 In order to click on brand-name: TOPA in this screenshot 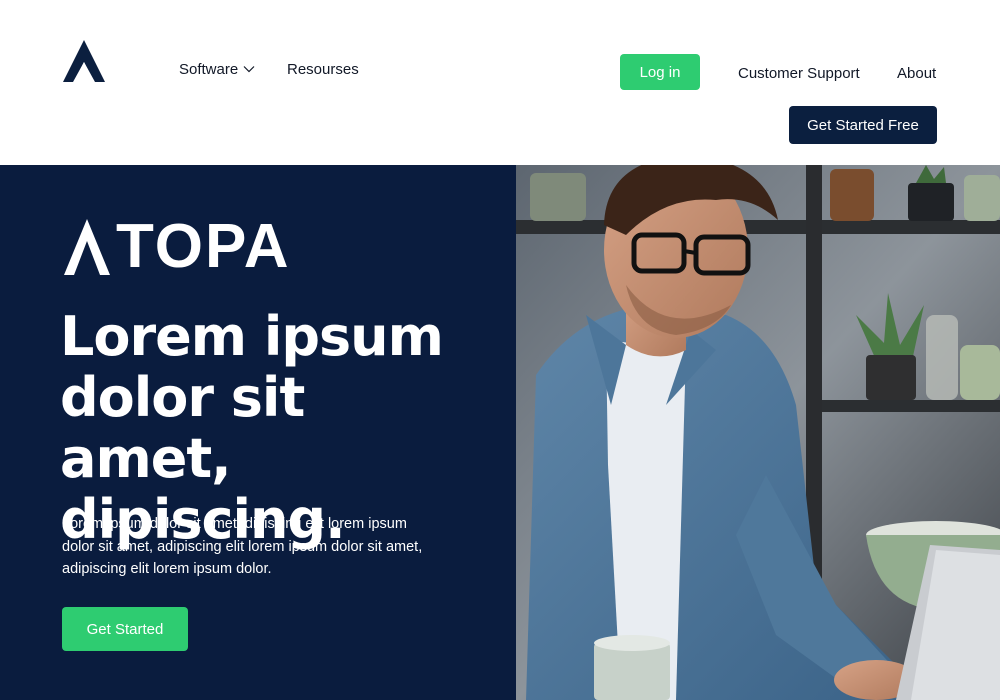, I will do `click(203, 246)`.